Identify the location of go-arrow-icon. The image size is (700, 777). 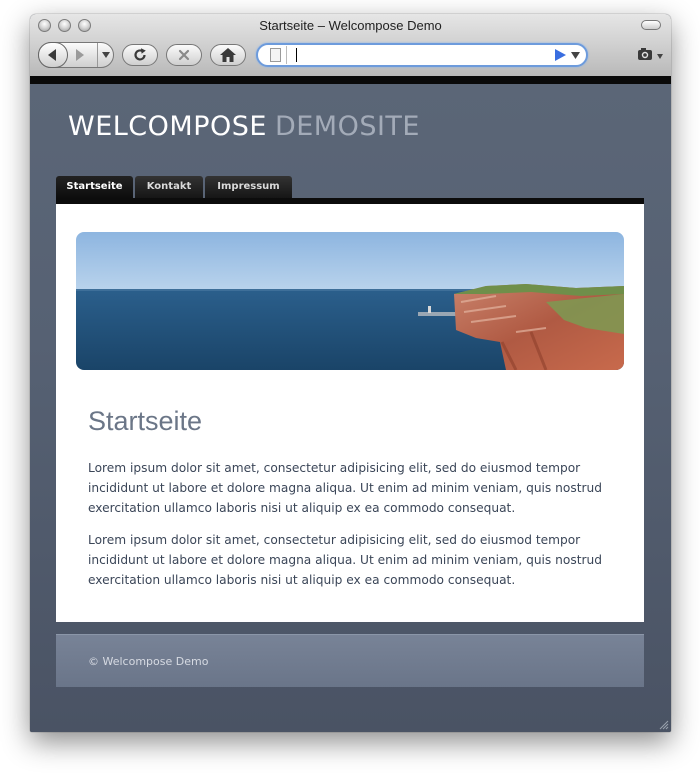
(560, 55).